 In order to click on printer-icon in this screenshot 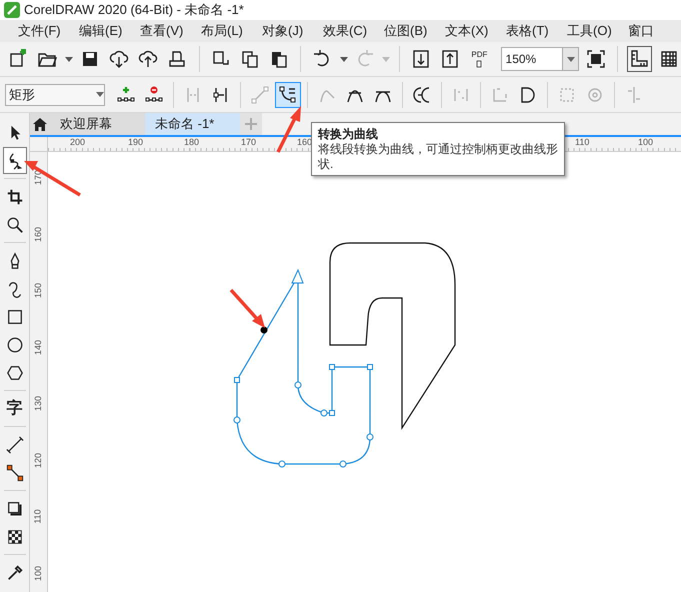, I will do `click(177, 59)`.